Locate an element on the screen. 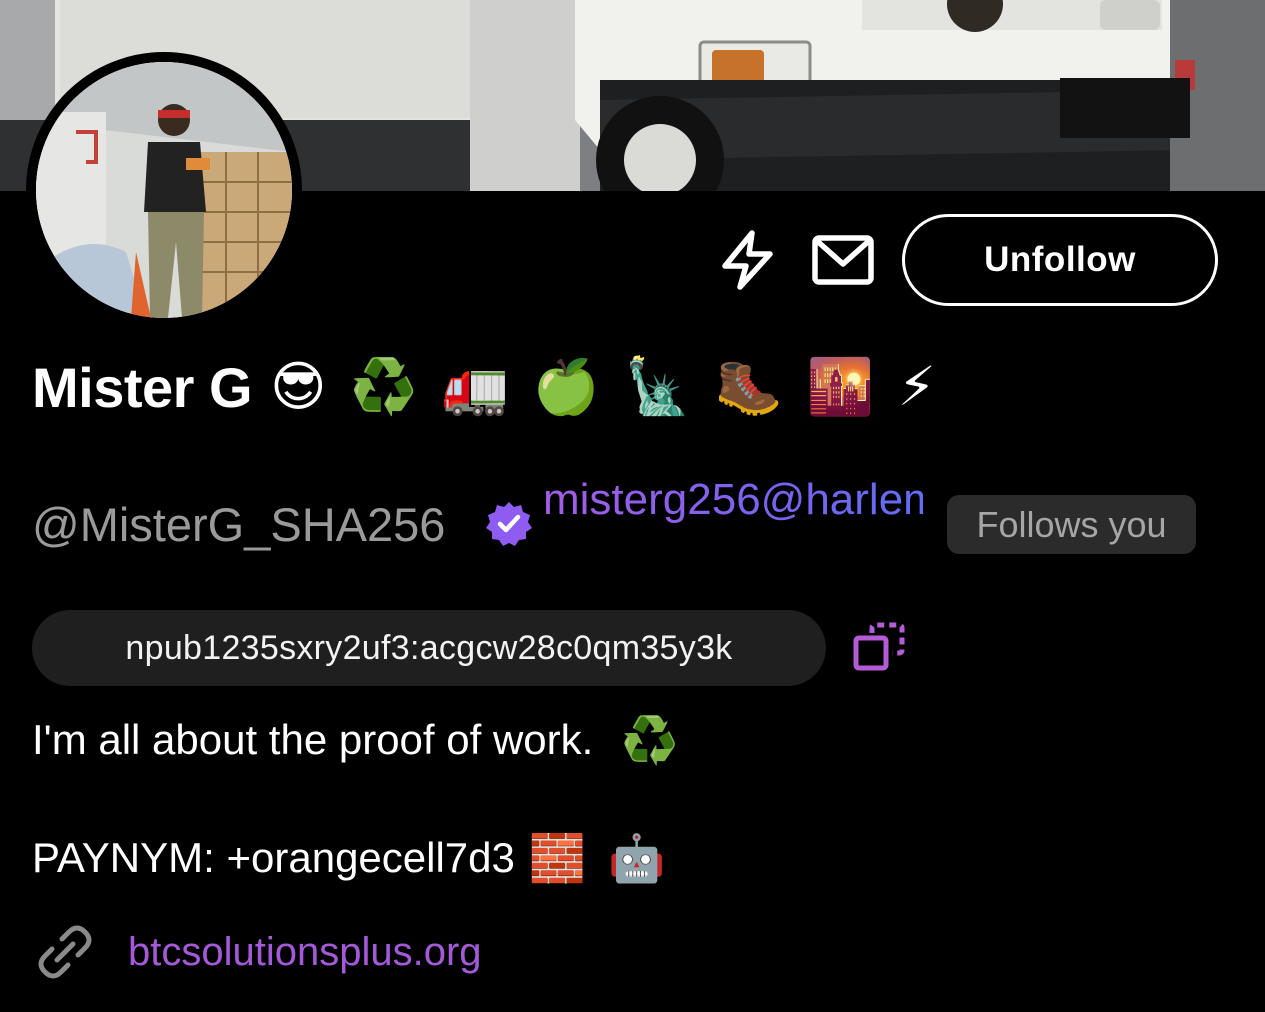 This screenshot has width=1265, height=1012. follows-you-badge: Follows you is located at coordinates (1071, 524).